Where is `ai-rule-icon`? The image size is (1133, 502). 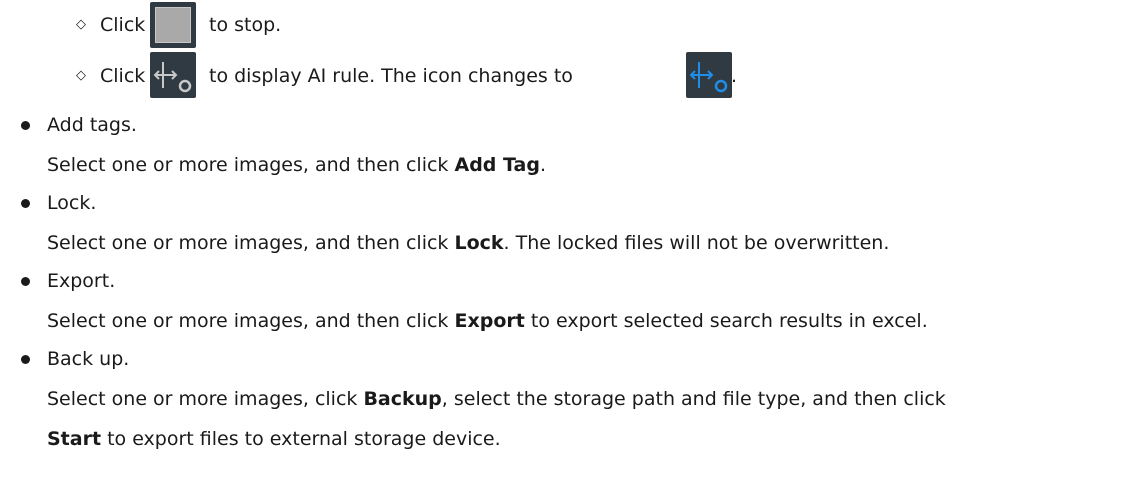
ai-rule-icon is located at coordinates (173, 75).